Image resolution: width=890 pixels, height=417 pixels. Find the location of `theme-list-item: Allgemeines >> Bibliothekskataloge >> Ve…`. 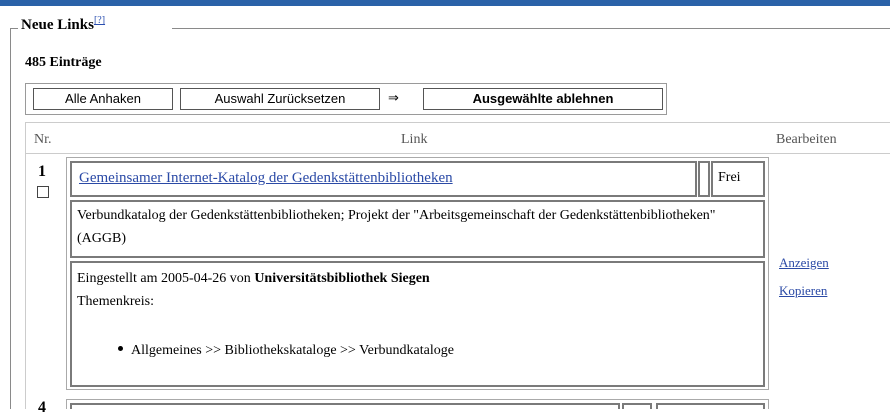

theme-list-item: Allgemeines >> Bibliothekskataloge >> Ve… is located at coordinates (286, 351).